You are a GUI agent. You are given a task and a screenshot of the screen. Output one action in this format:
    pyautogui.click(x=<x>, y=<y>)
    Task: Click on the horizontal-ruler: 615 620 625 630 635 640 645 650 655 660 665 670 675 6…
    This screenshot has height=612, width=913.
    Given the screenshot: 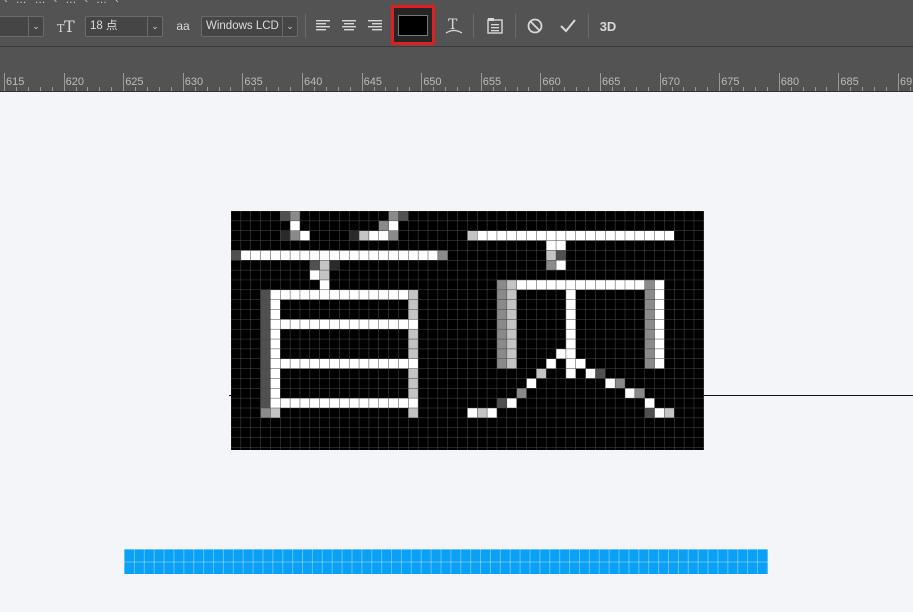 What is the action you would take?
    pyautogui.click(x=456, y=82)
    